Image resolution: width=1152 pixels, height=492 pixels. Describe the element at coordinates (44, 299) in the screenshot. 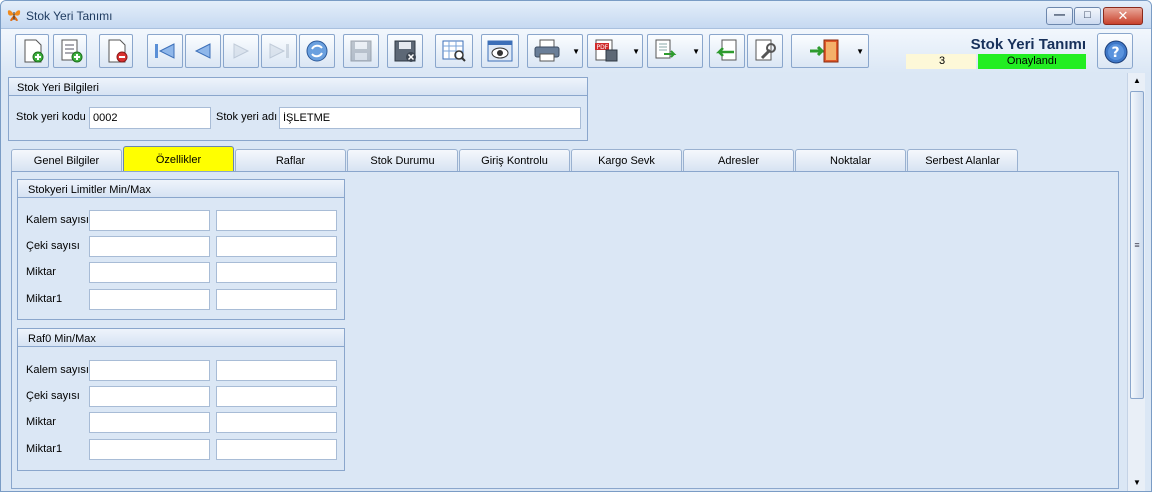

I see `quantity1-label: Miktar1` at that location.